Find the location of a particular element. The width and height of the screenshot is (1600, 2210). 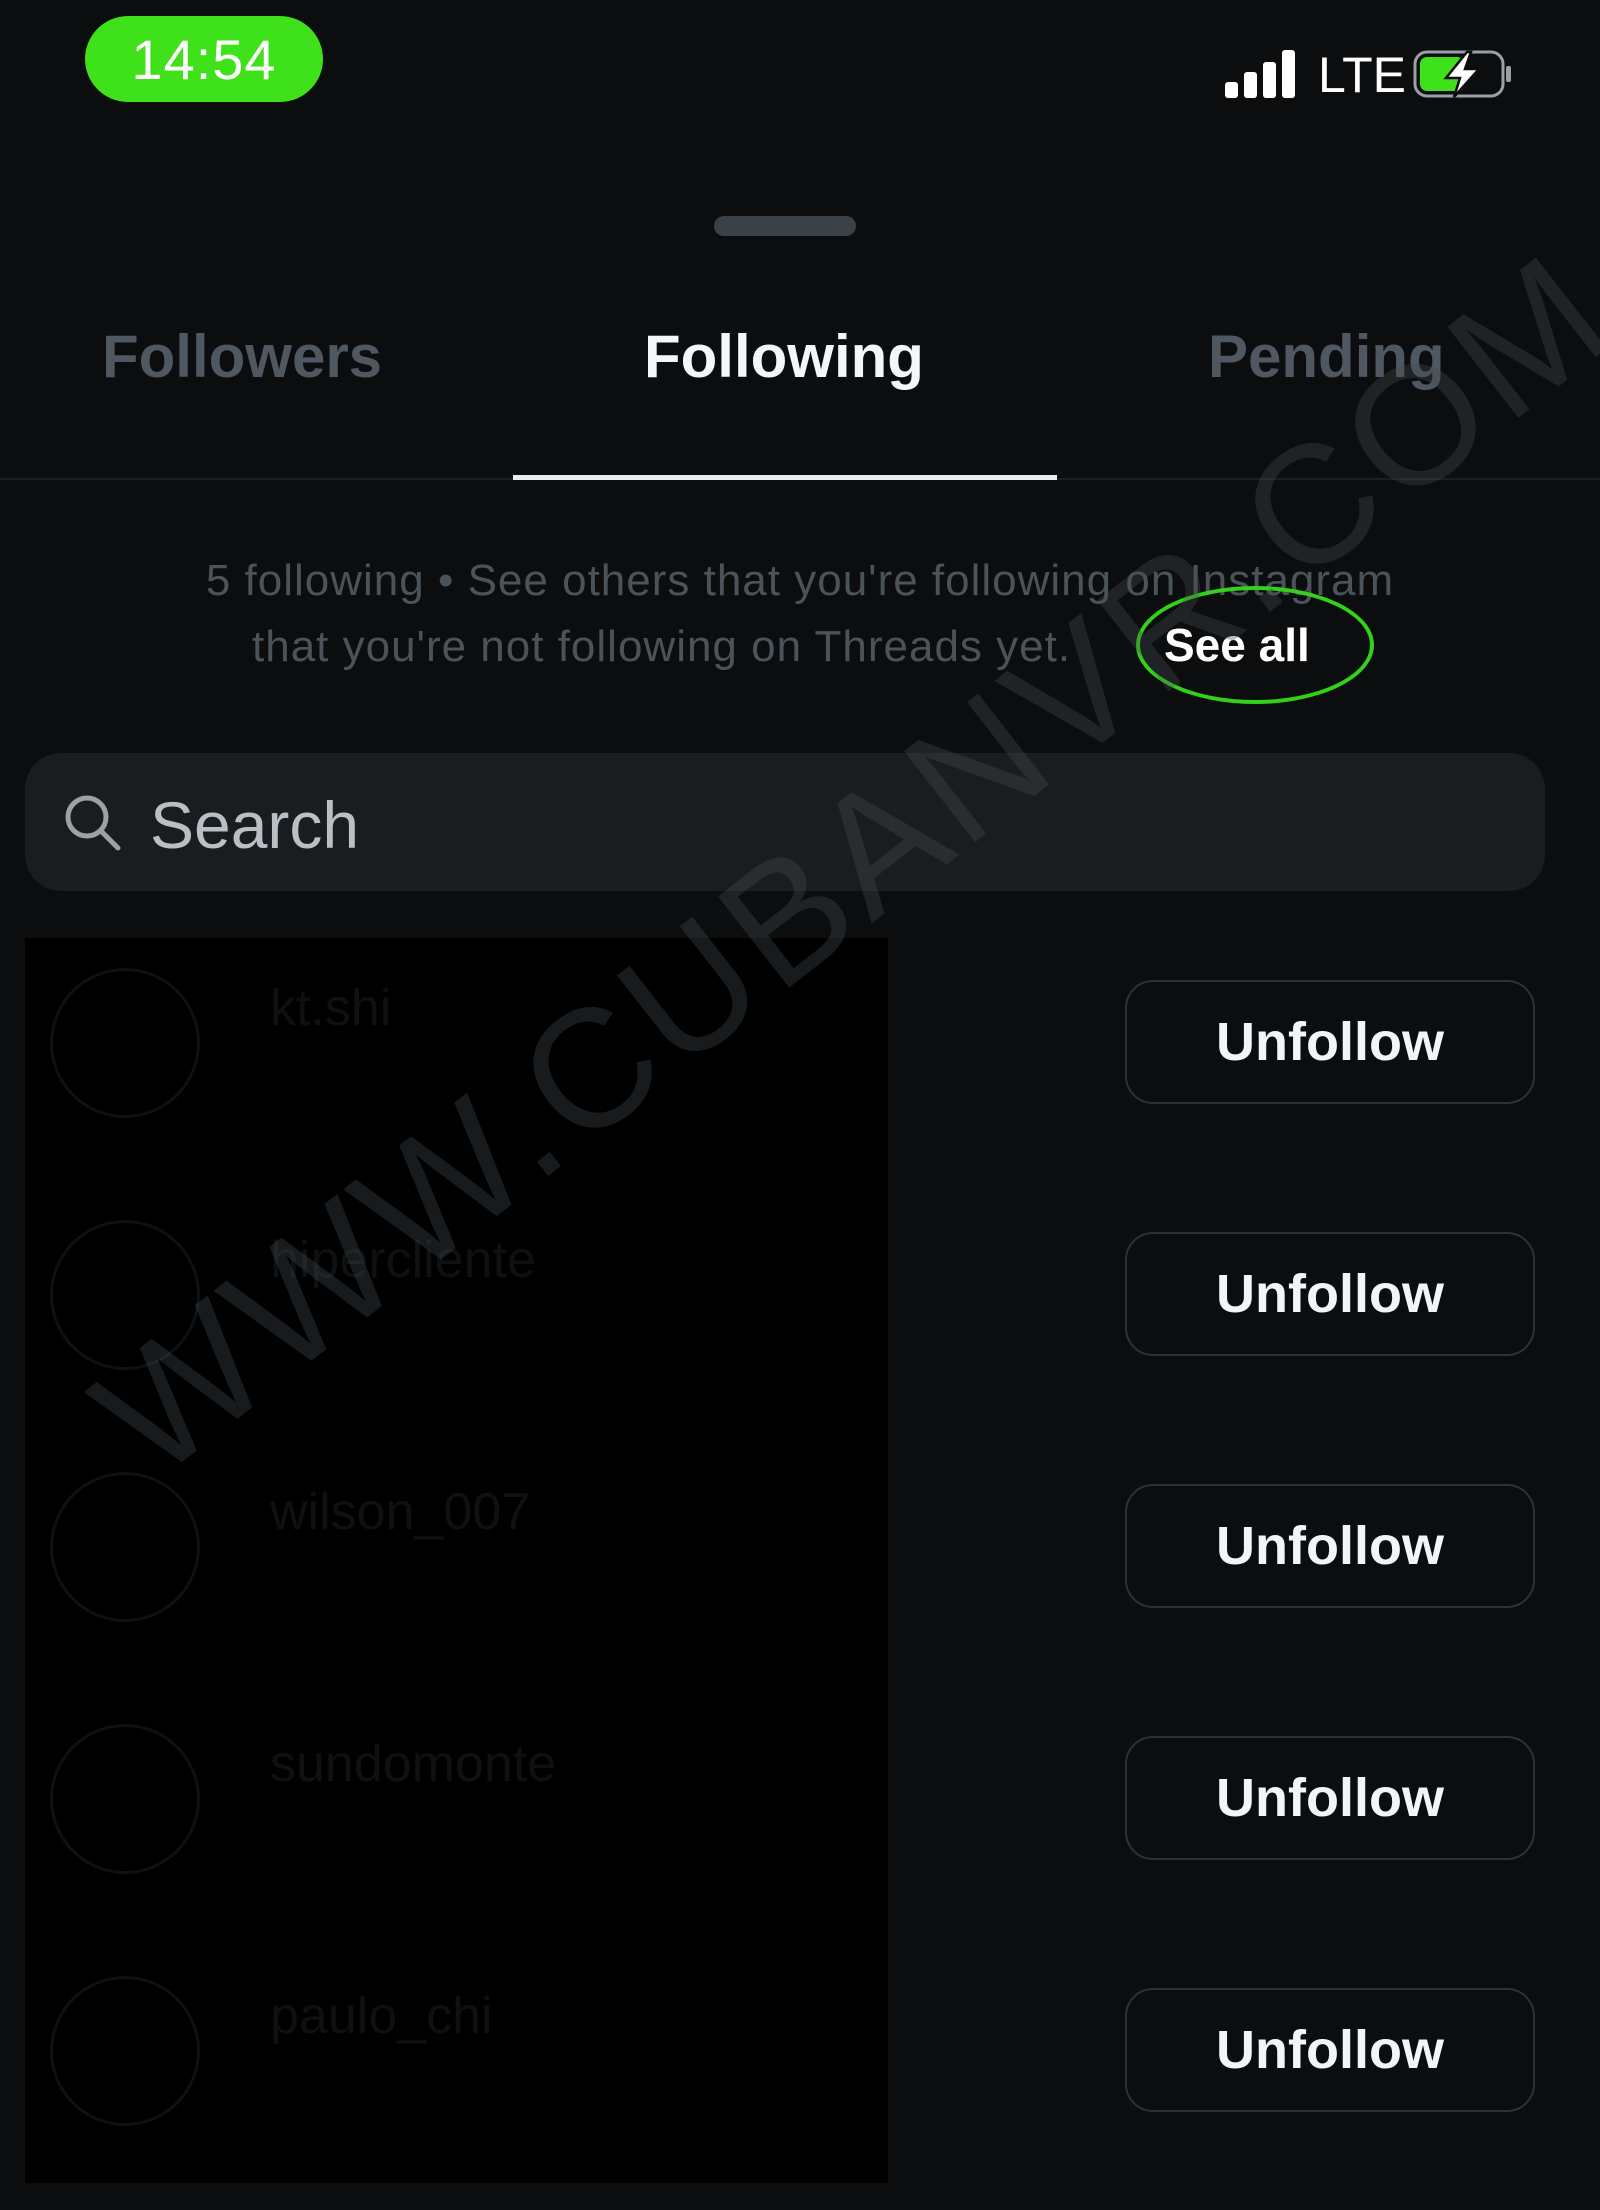

following-username: hipercliente is located at coordinates (403, 1260).